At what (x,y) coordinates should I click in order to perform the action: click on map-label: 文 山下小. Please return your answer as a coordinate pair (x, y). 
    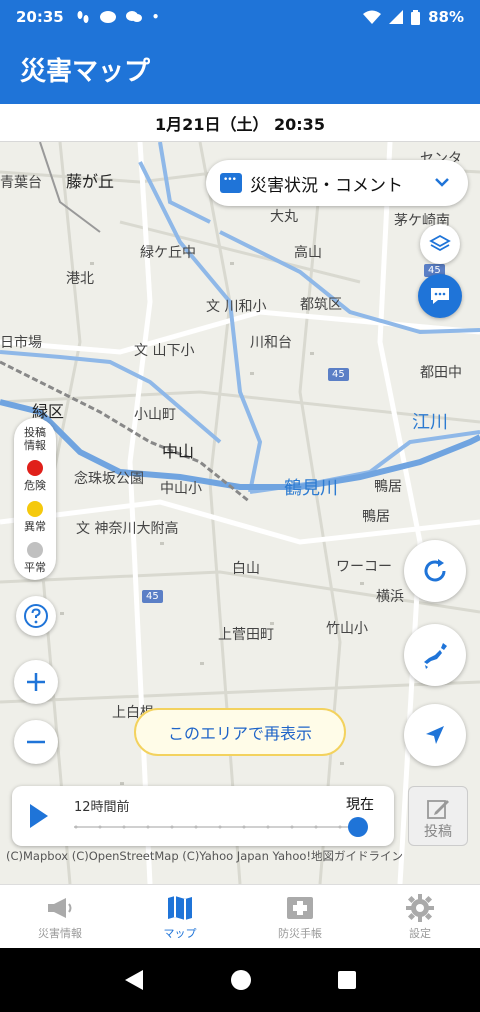
    Looking at the image, I should click on (164, 351).